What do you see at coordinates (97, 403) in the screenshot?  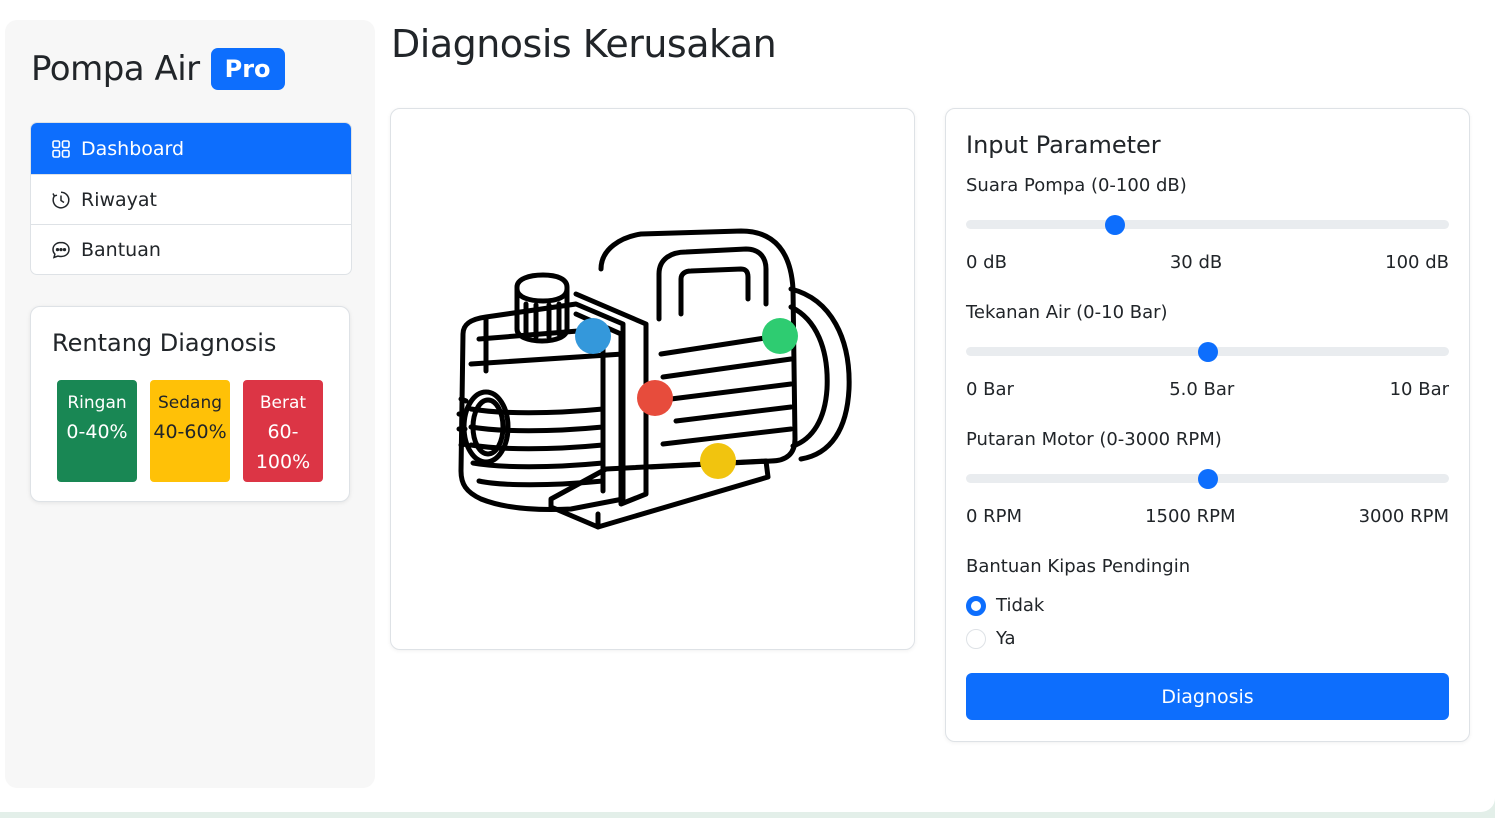 I see `range-name: Ringan` at bounding box center [97, 403].